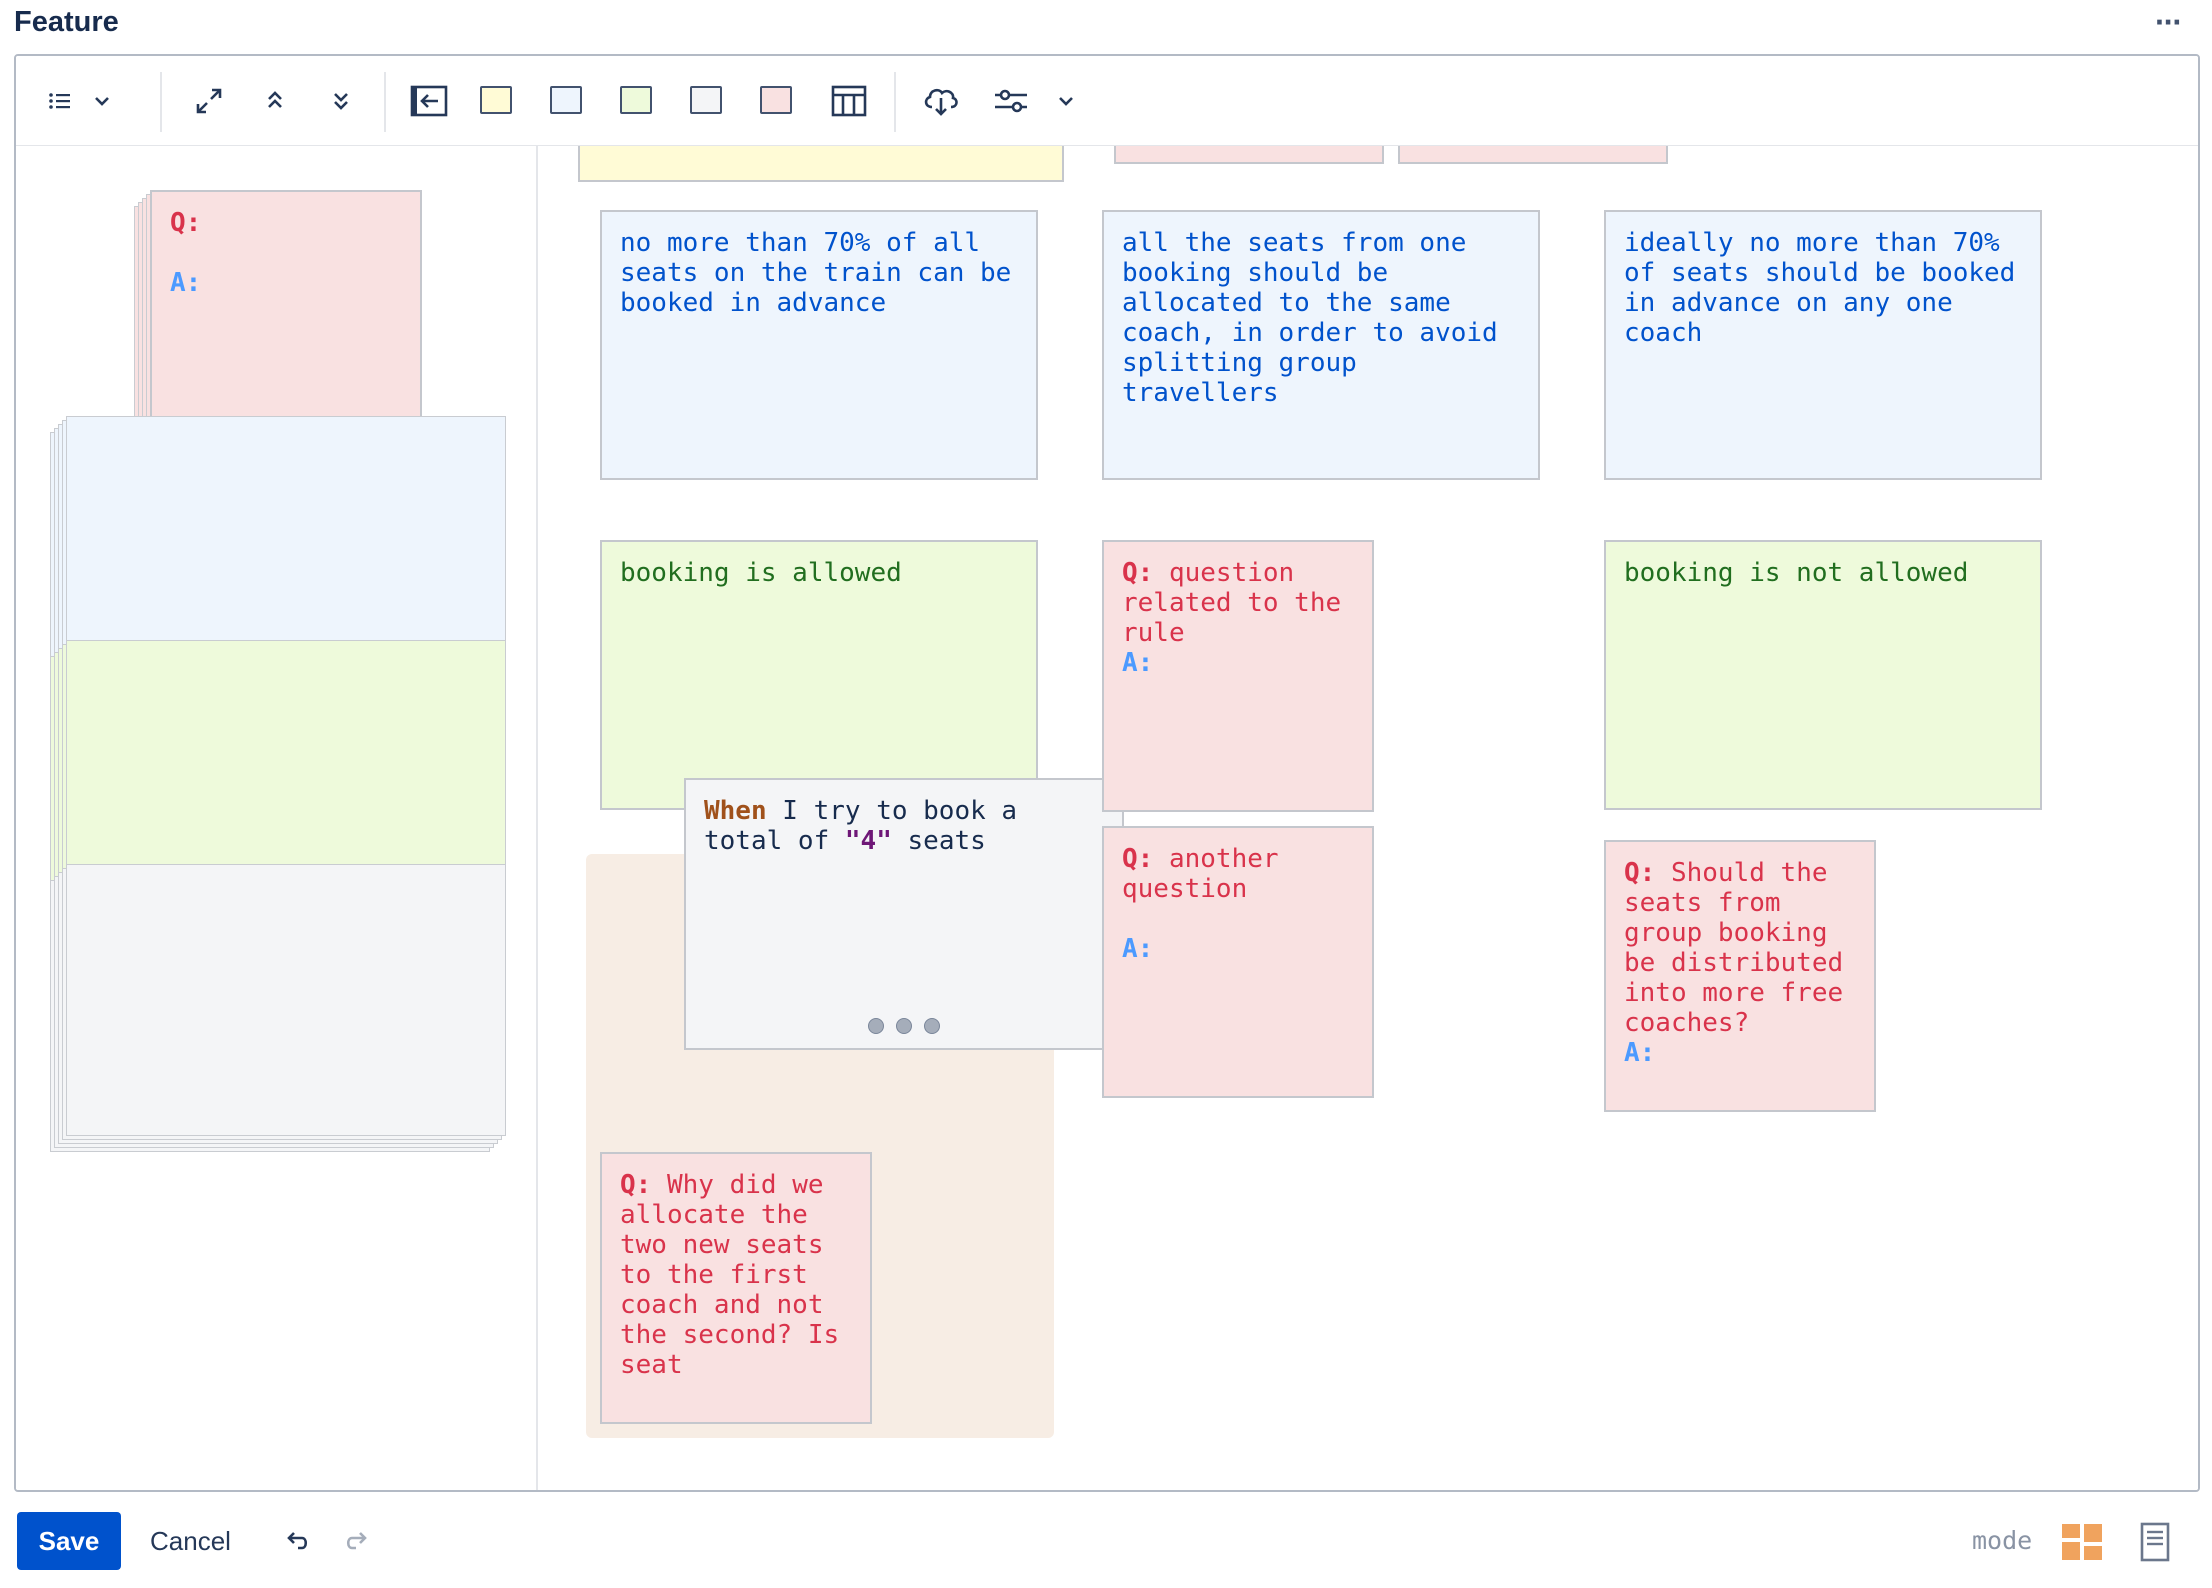 The width and height of the screenshot is (2212, 1588). Describe the element at coordinates (358, 1544) in the screenshot. I see `redo-icon` at that location.